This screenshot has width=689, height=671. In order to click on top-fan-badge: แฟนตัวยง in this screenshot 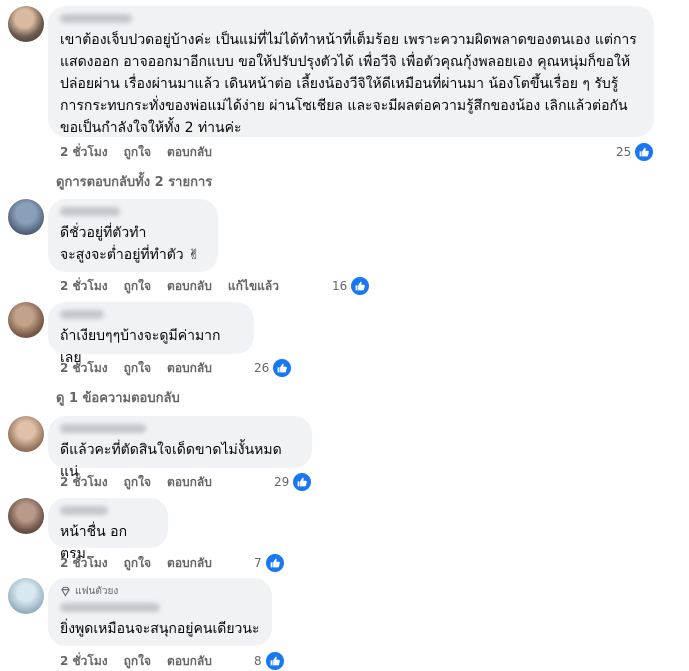, I will do `click(160, 591)`.